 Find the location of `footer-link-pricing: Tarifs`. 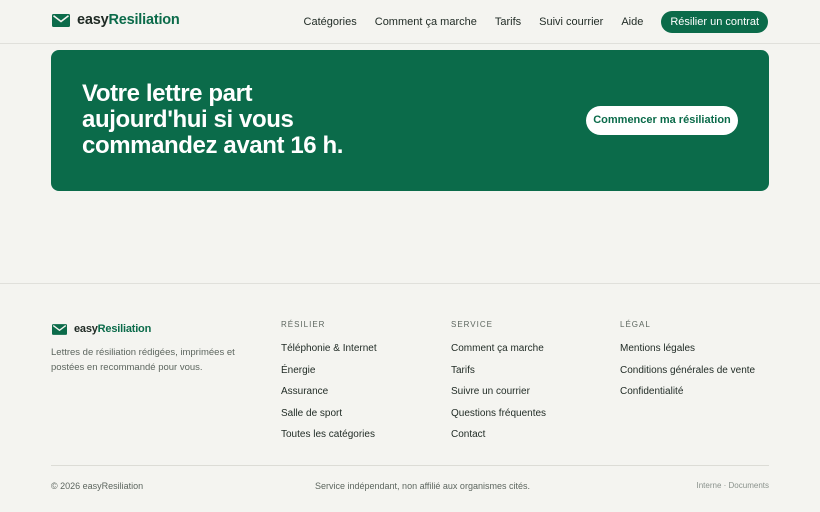

footer-link-pricing: Tarifs is located at coordinates (498, 371).